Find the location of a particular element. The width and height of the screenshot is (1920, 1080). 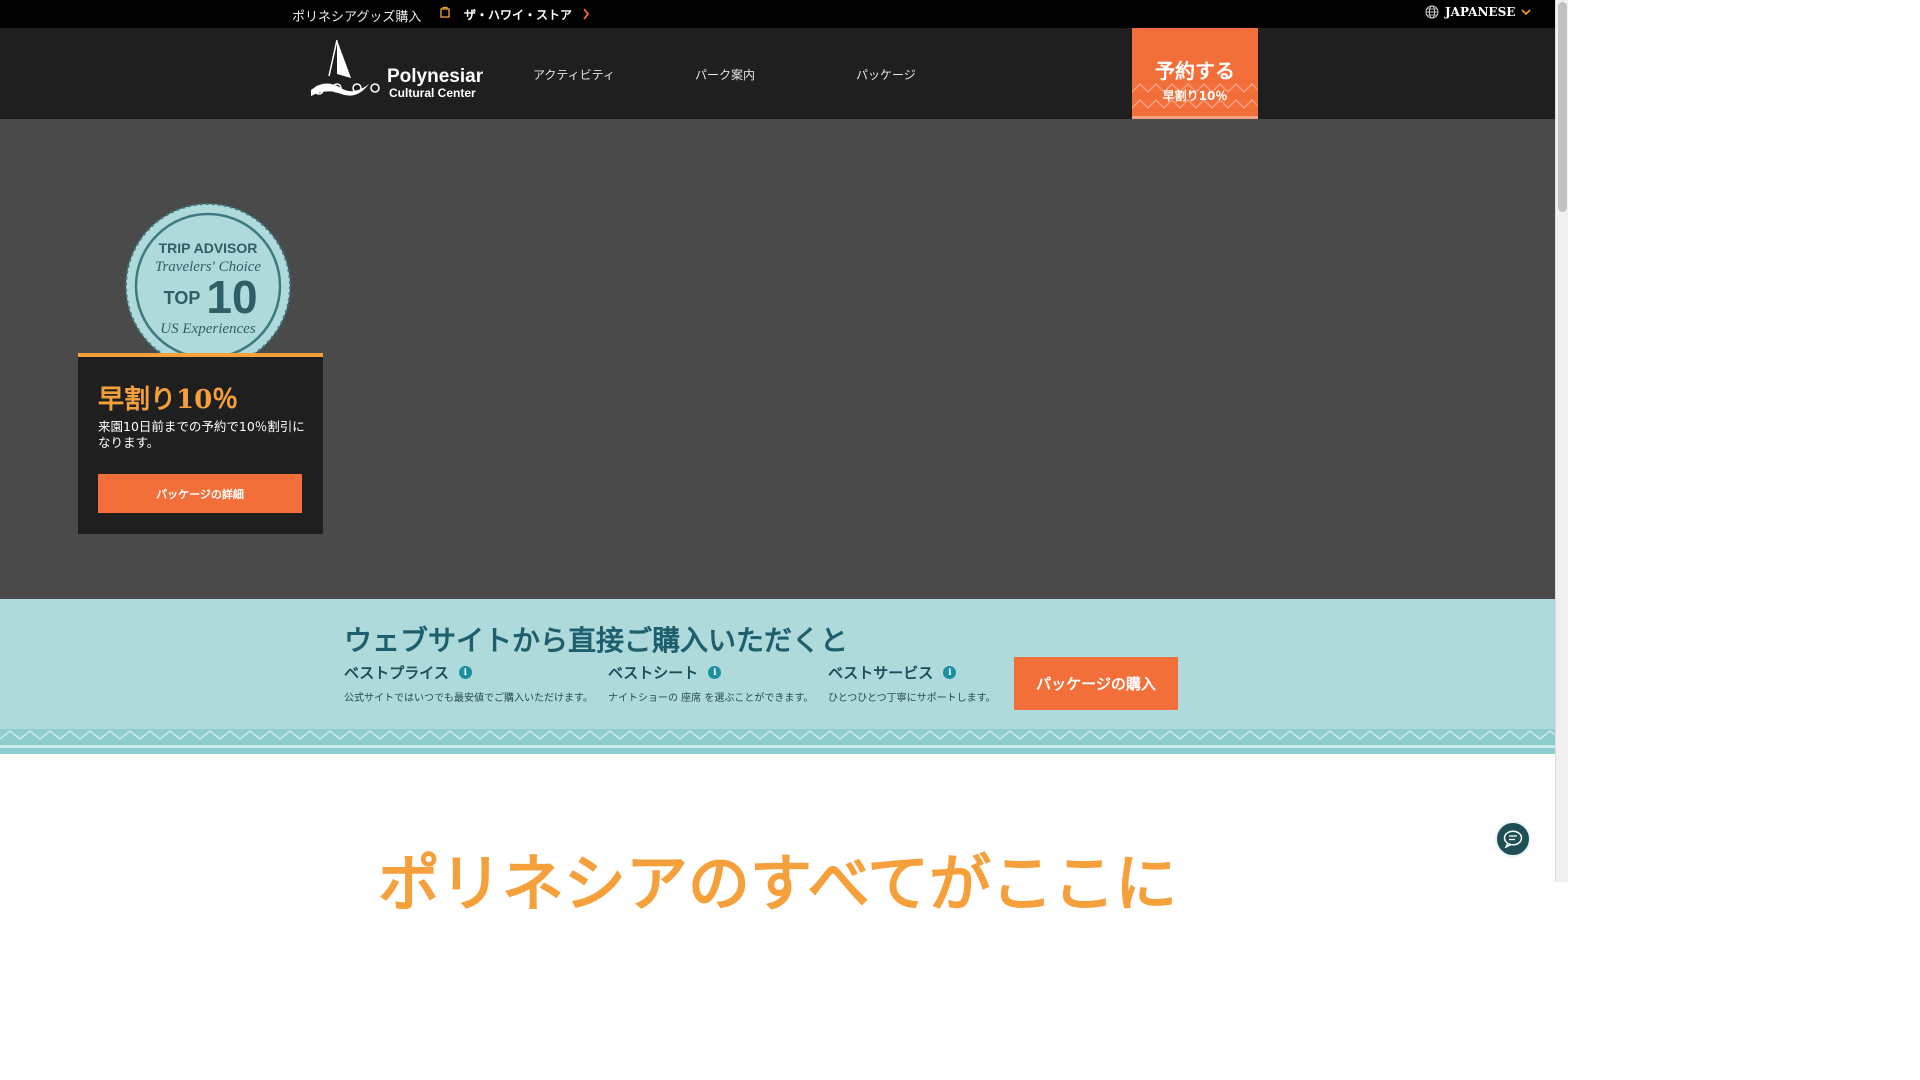

section-heading: ポリネシアのすべてがここに is located at coordinates (777, 883).